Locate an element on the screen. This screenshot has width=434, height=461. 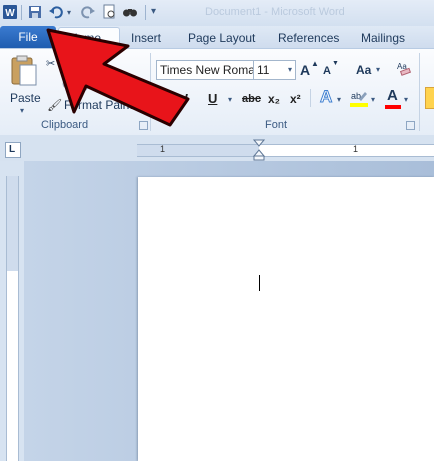
shrink-font-arrow-icon: ▼ is located at coordinates (335, 63).